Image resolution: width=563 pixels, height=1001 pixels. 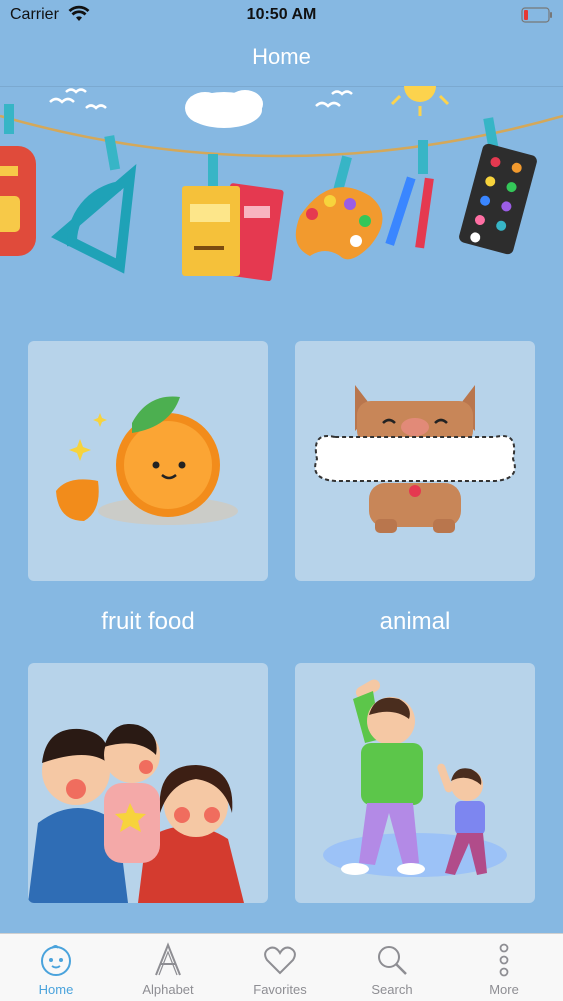 I want to click on category-label-animal: animal, so click(x=415, y=621).